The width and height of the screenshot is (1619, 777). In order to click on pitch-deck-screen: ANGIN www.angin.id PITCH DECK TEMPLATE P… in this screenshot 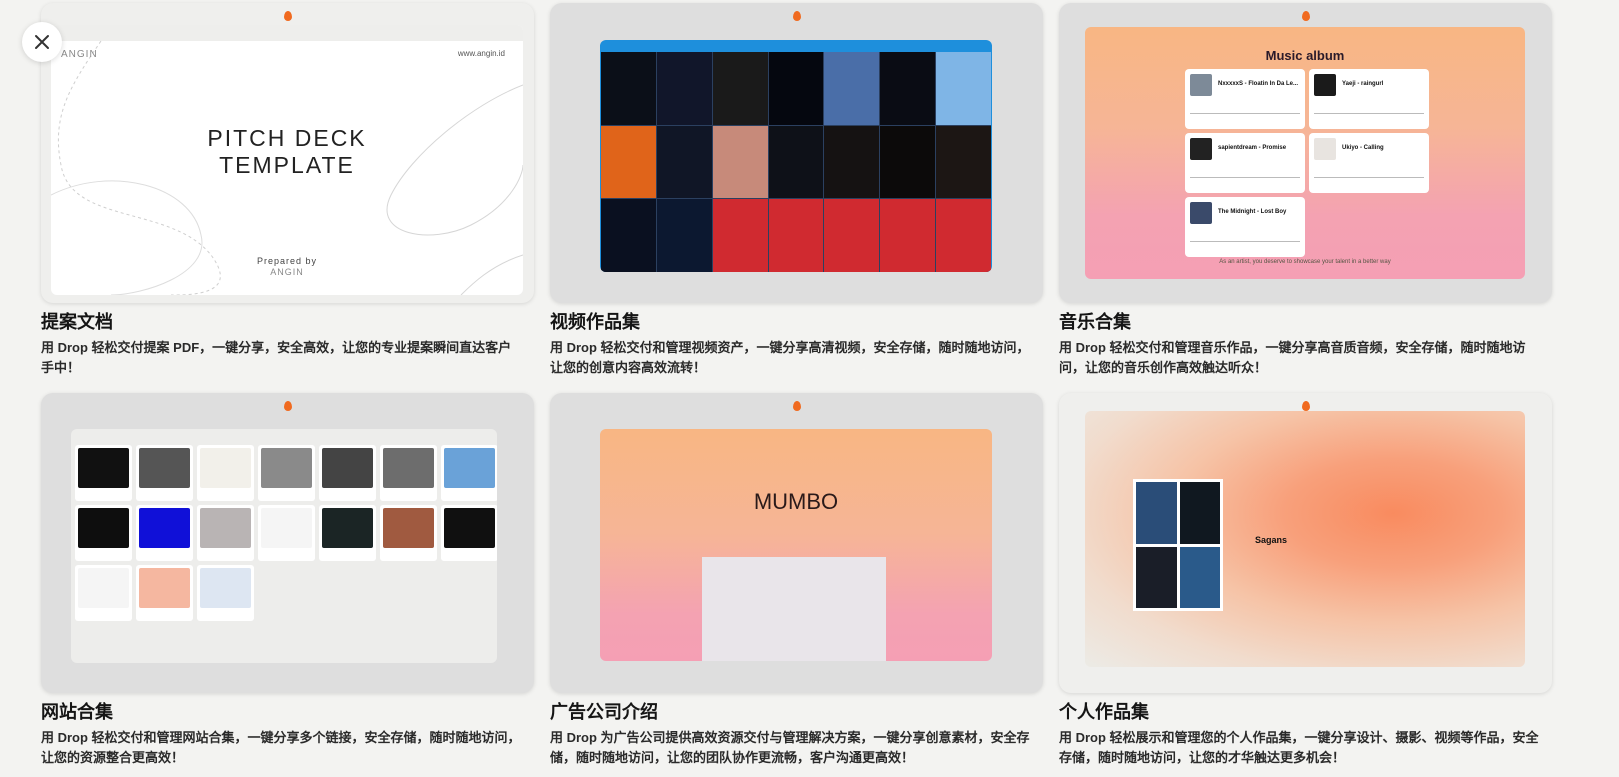, I will do `click(287, 160)`.